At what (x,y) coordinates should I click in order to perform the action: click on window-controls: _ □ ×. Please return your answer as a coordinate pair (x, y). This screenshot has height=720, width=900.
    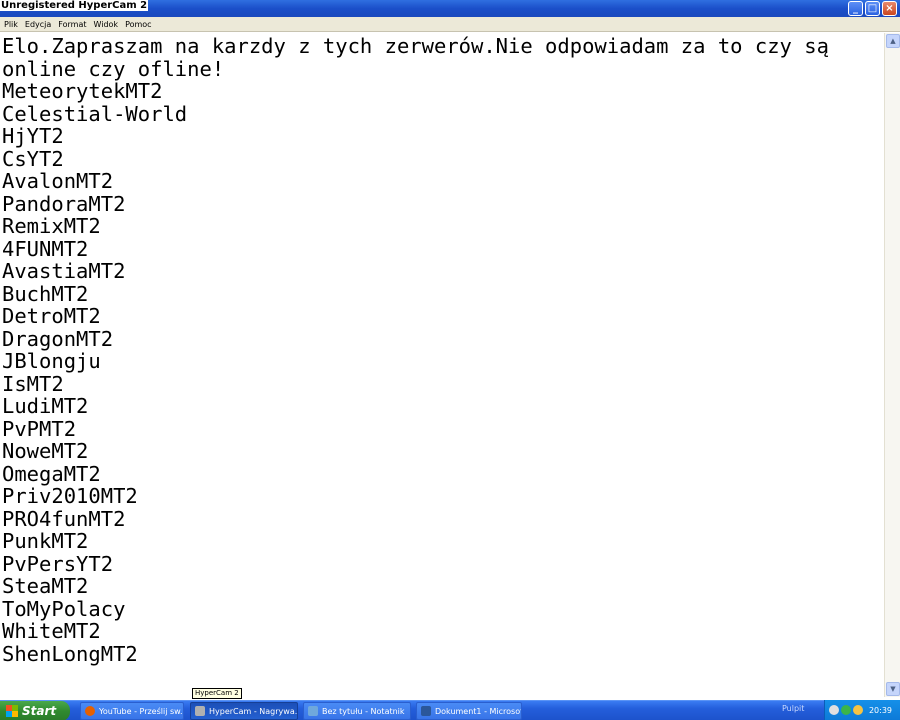
    Looking at the image, I should click on (872, 8).